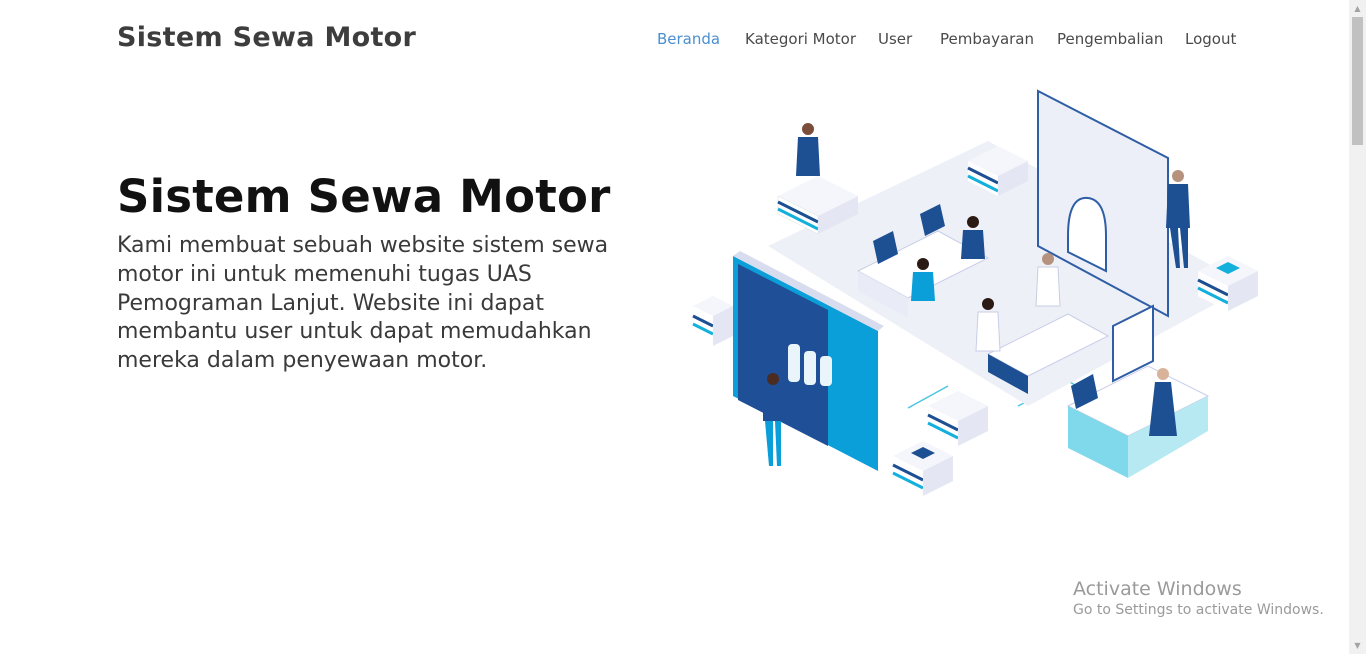 The height and width of the screenshot is (654, 1366). I want to click on scroll-up-arrow-icon: ▲, so click(1357, 8).